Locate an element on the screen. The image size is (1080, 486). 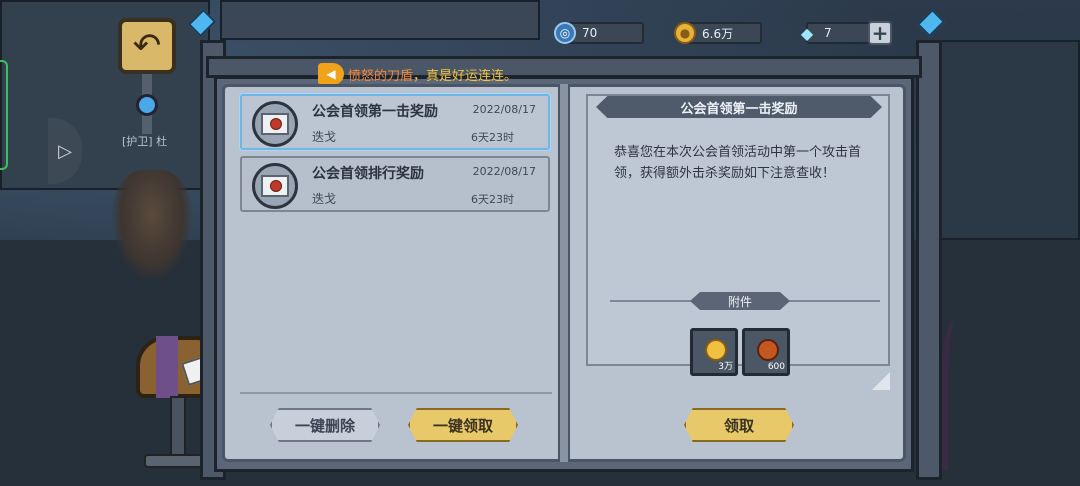
lamp-gem-icon is located at coordinates (147, 105).